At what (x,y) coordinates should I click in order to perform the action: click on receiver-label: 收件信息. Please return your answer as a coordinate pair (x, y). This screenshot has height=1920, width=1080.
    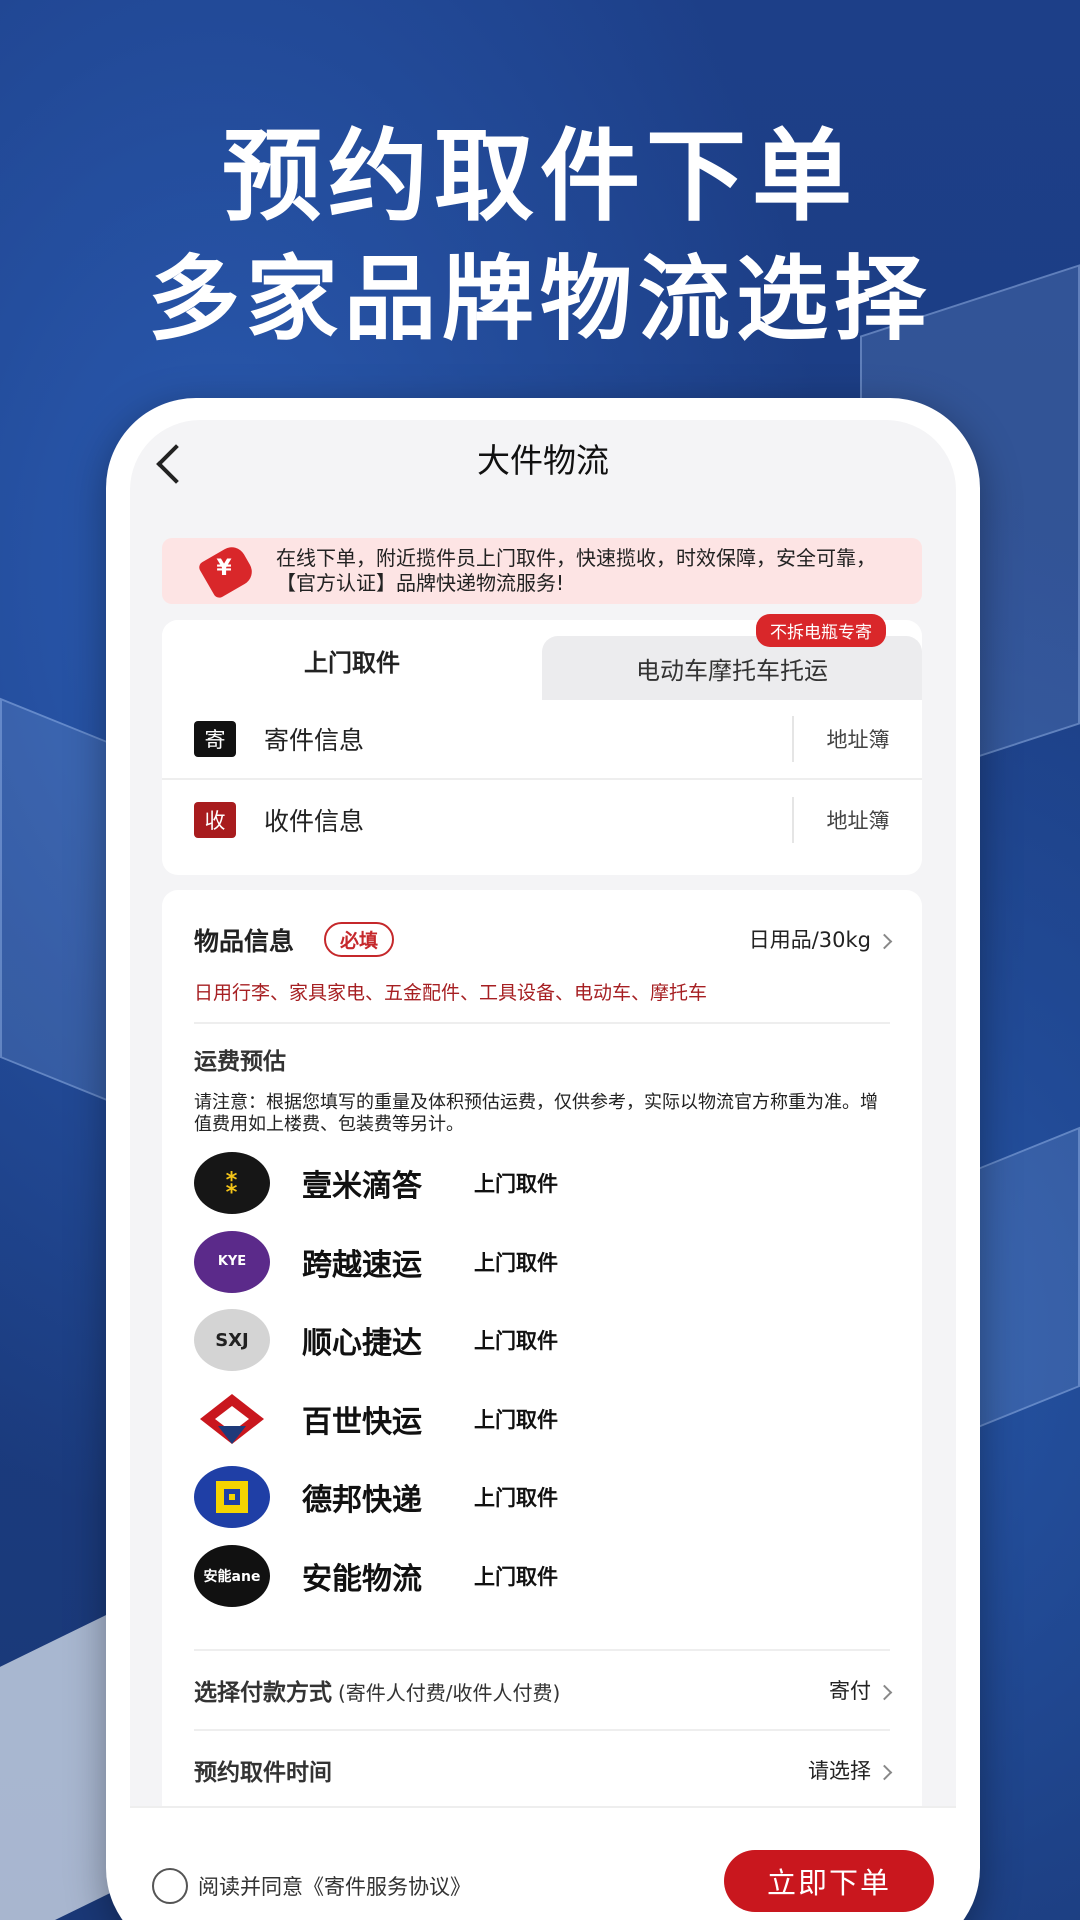
    Looking at the image, I should click on (314, 821).